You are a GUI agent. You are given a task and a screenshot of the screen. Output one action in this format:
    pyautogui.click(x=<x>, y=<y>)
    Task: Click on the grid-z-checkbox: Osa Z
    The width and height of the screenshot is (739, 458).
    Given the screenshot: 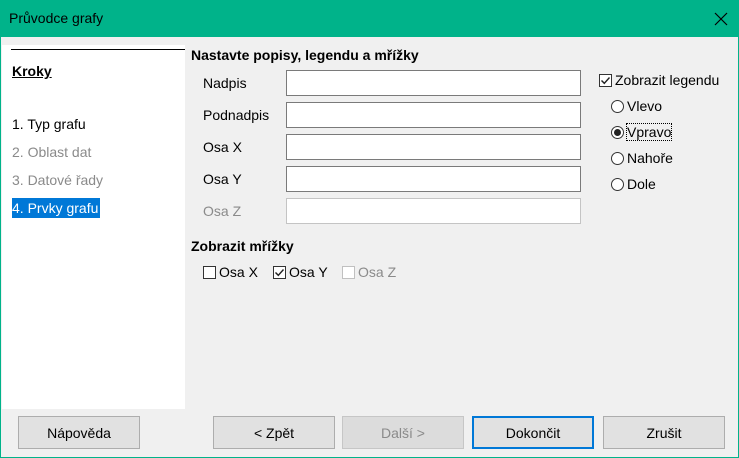 What is the action you would take?
    pyautogui.click(x=369, y=272)
    